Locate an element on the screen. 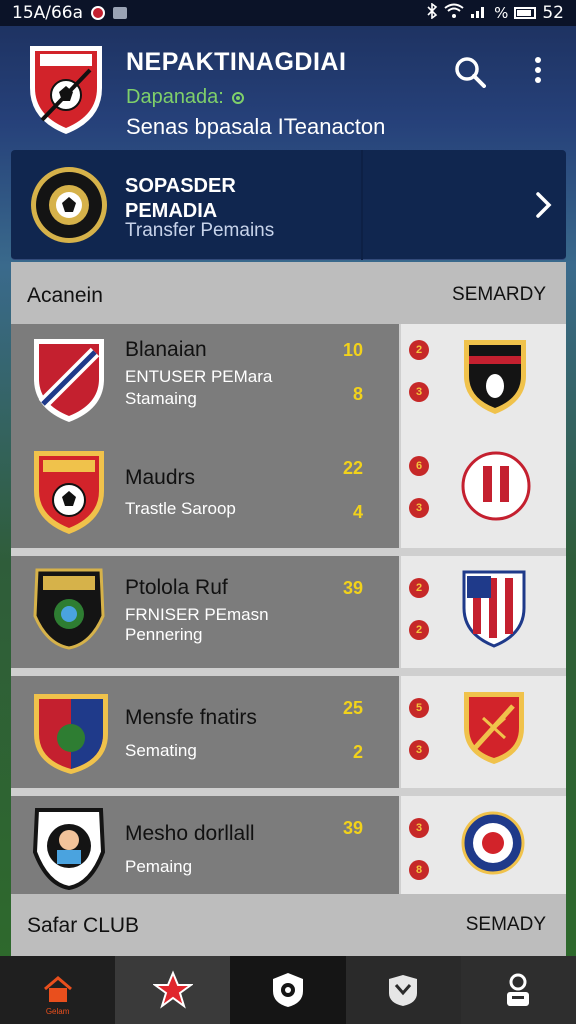 Image resolution: width=576 pixels, height=1024 pixels. list-footer-left: Safar CLUB is located at coordinates (83, 926).